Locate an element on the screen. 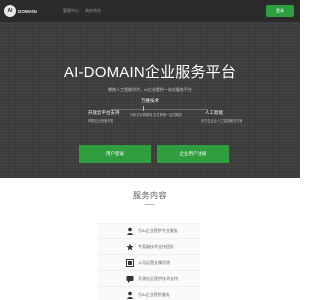 This screenshot has width=320, height=300. list-item: 开源社区提供技术支持 is located at coordinates (148, 279).